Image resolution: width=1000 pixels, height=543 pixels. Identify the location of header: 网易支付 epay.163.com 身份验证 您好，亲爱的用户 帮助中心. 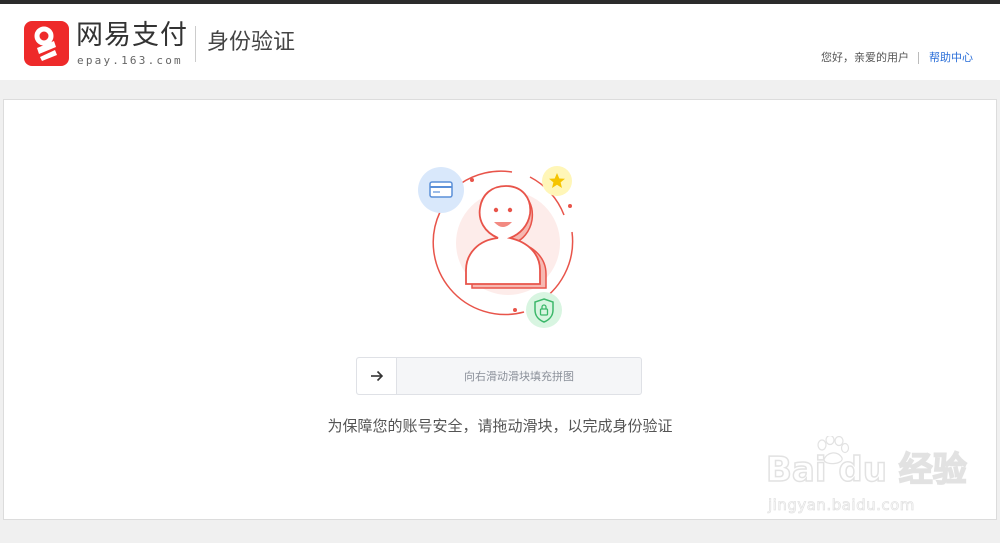
(500, 42).